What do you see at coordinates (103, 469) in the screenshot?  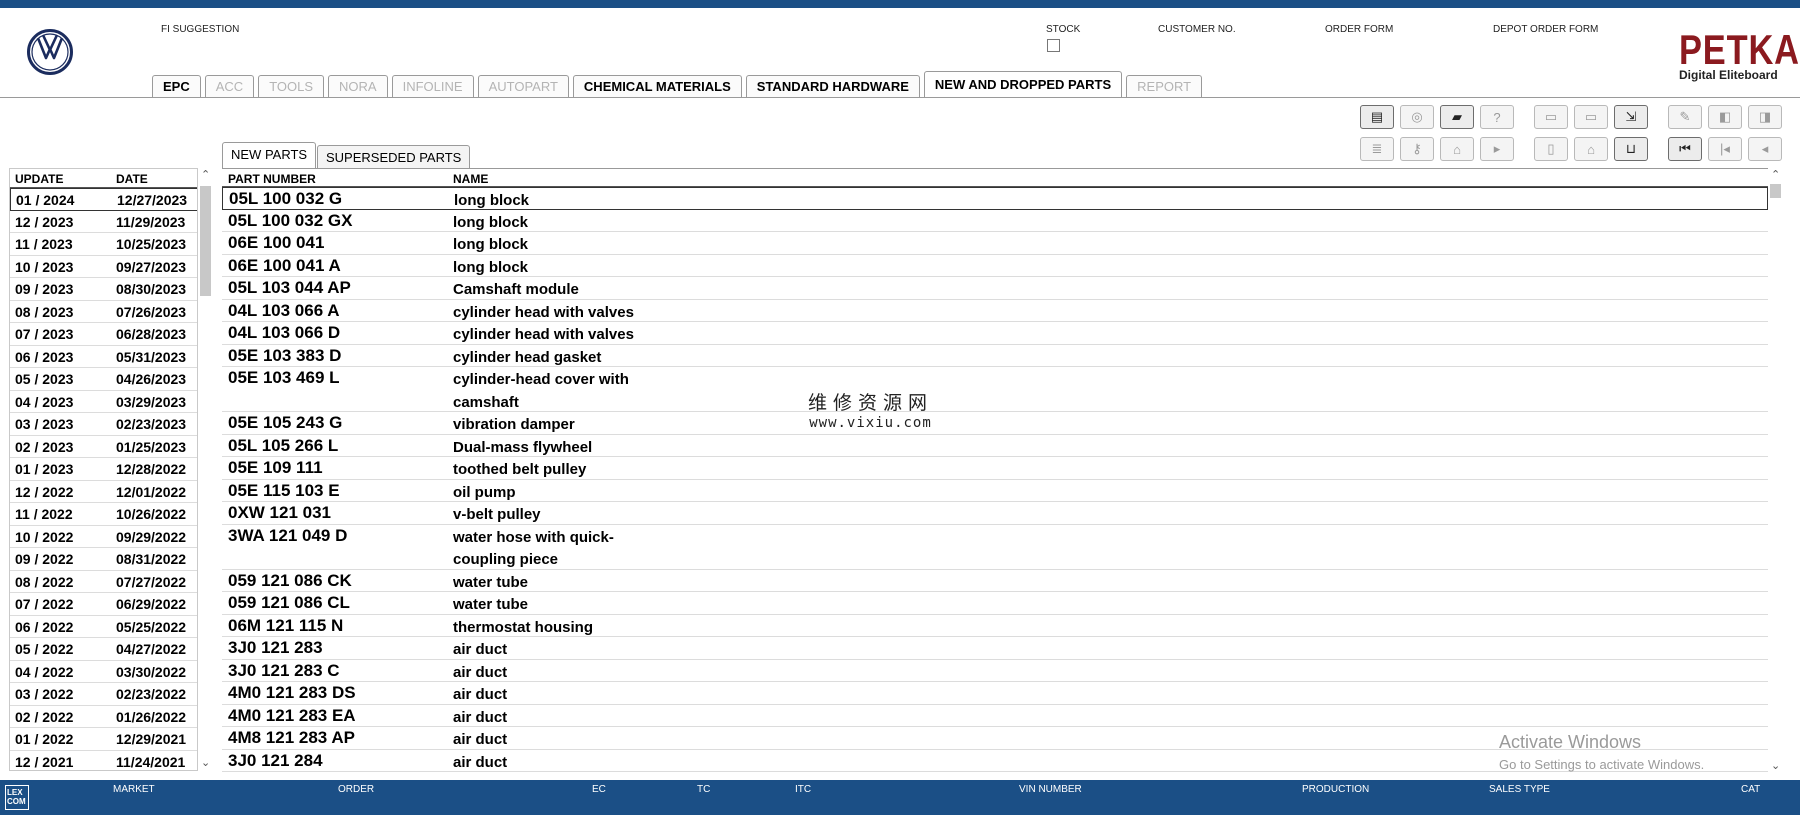 I see `update-list-row: 01 / 2023 12/28/2022` at bounding box center [103, 469].